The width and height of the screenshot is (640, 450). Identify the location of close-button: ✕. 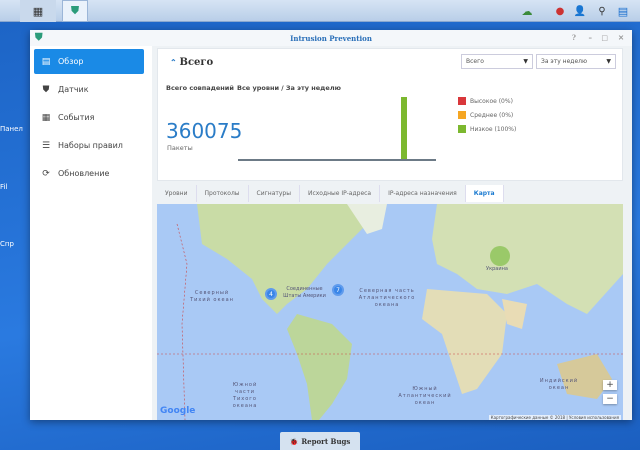
(621, 37).